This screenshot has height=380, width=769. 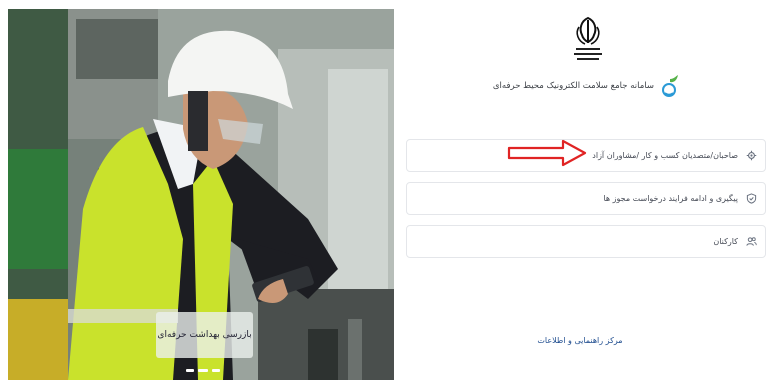 What do you see at coordinates (588, 38) in the screenshot?
I see `iran-emblem-icon` at bounding box center [588, 38].